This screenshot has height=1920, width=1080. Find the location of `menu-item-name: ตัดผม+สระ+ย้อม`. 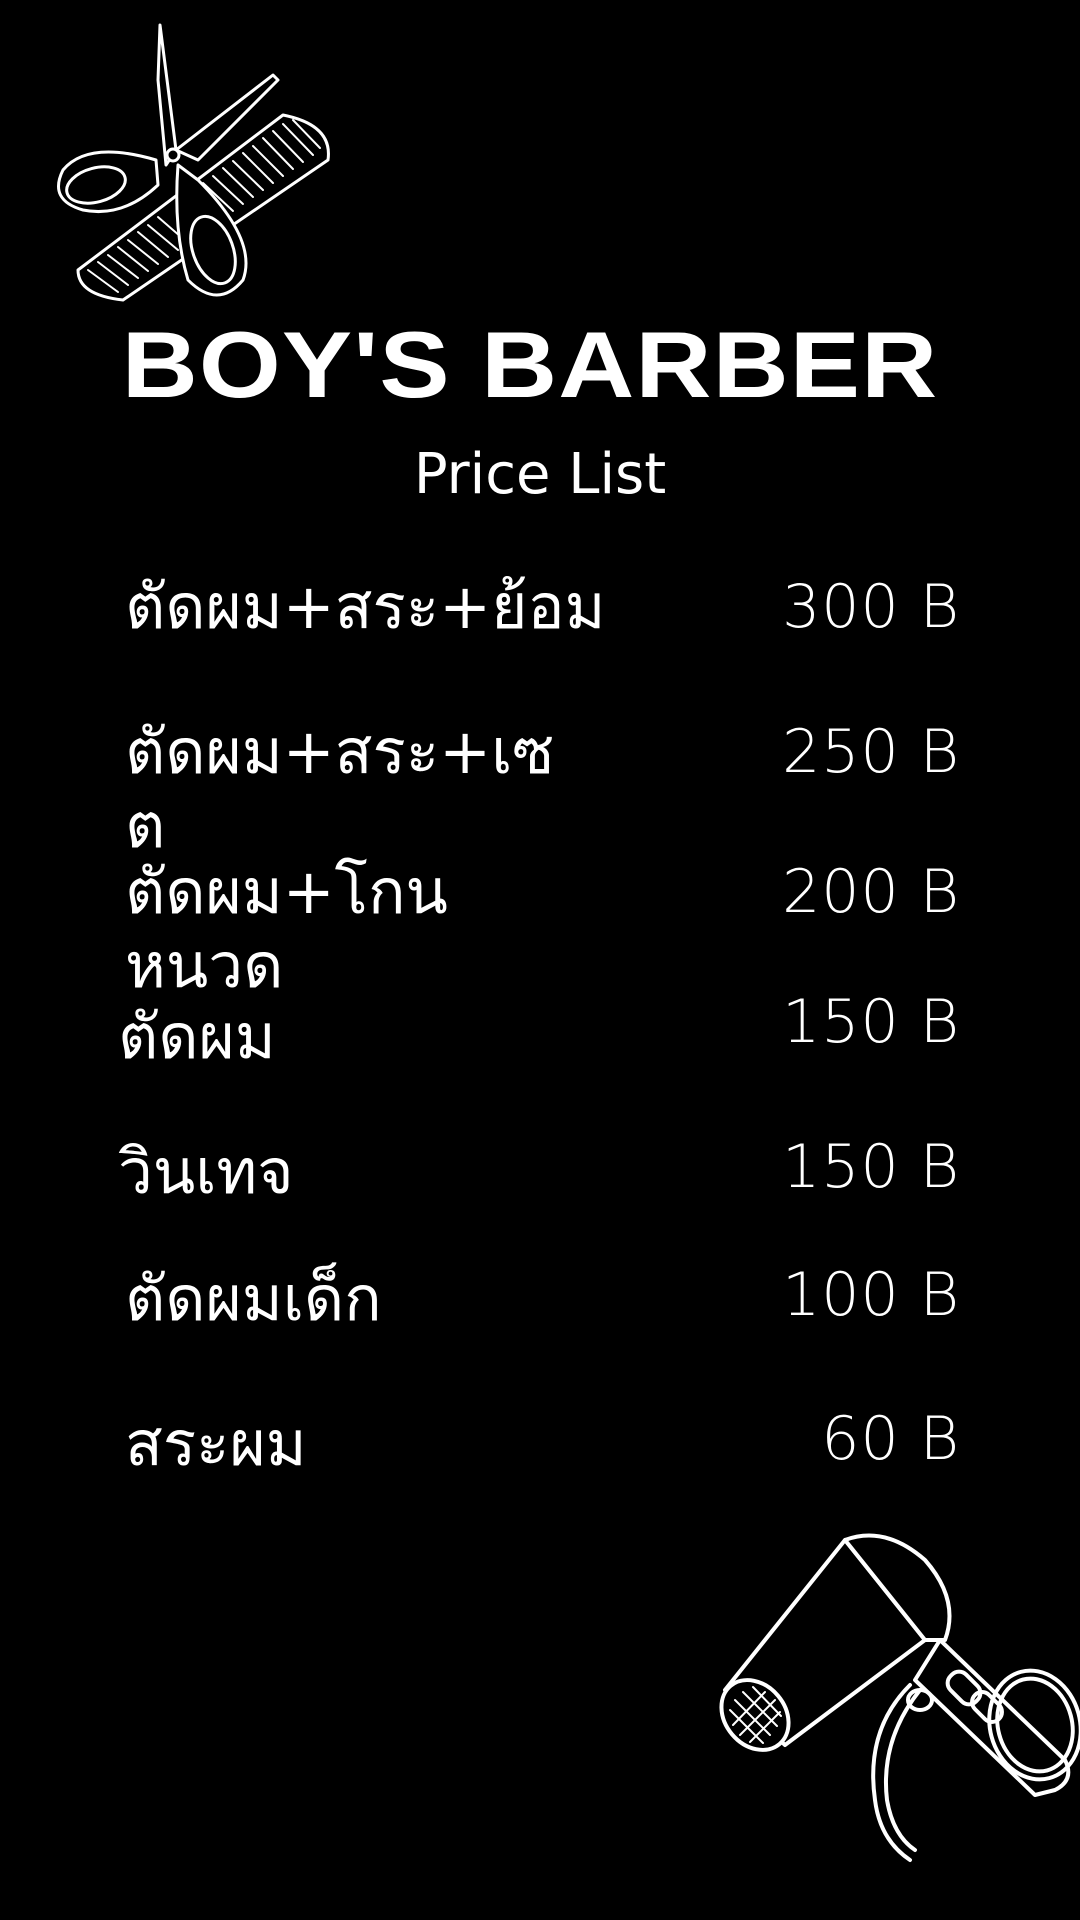

menu-item-name: ตัดผม+สระ+ย้อม is located at coordinates (365, 606).